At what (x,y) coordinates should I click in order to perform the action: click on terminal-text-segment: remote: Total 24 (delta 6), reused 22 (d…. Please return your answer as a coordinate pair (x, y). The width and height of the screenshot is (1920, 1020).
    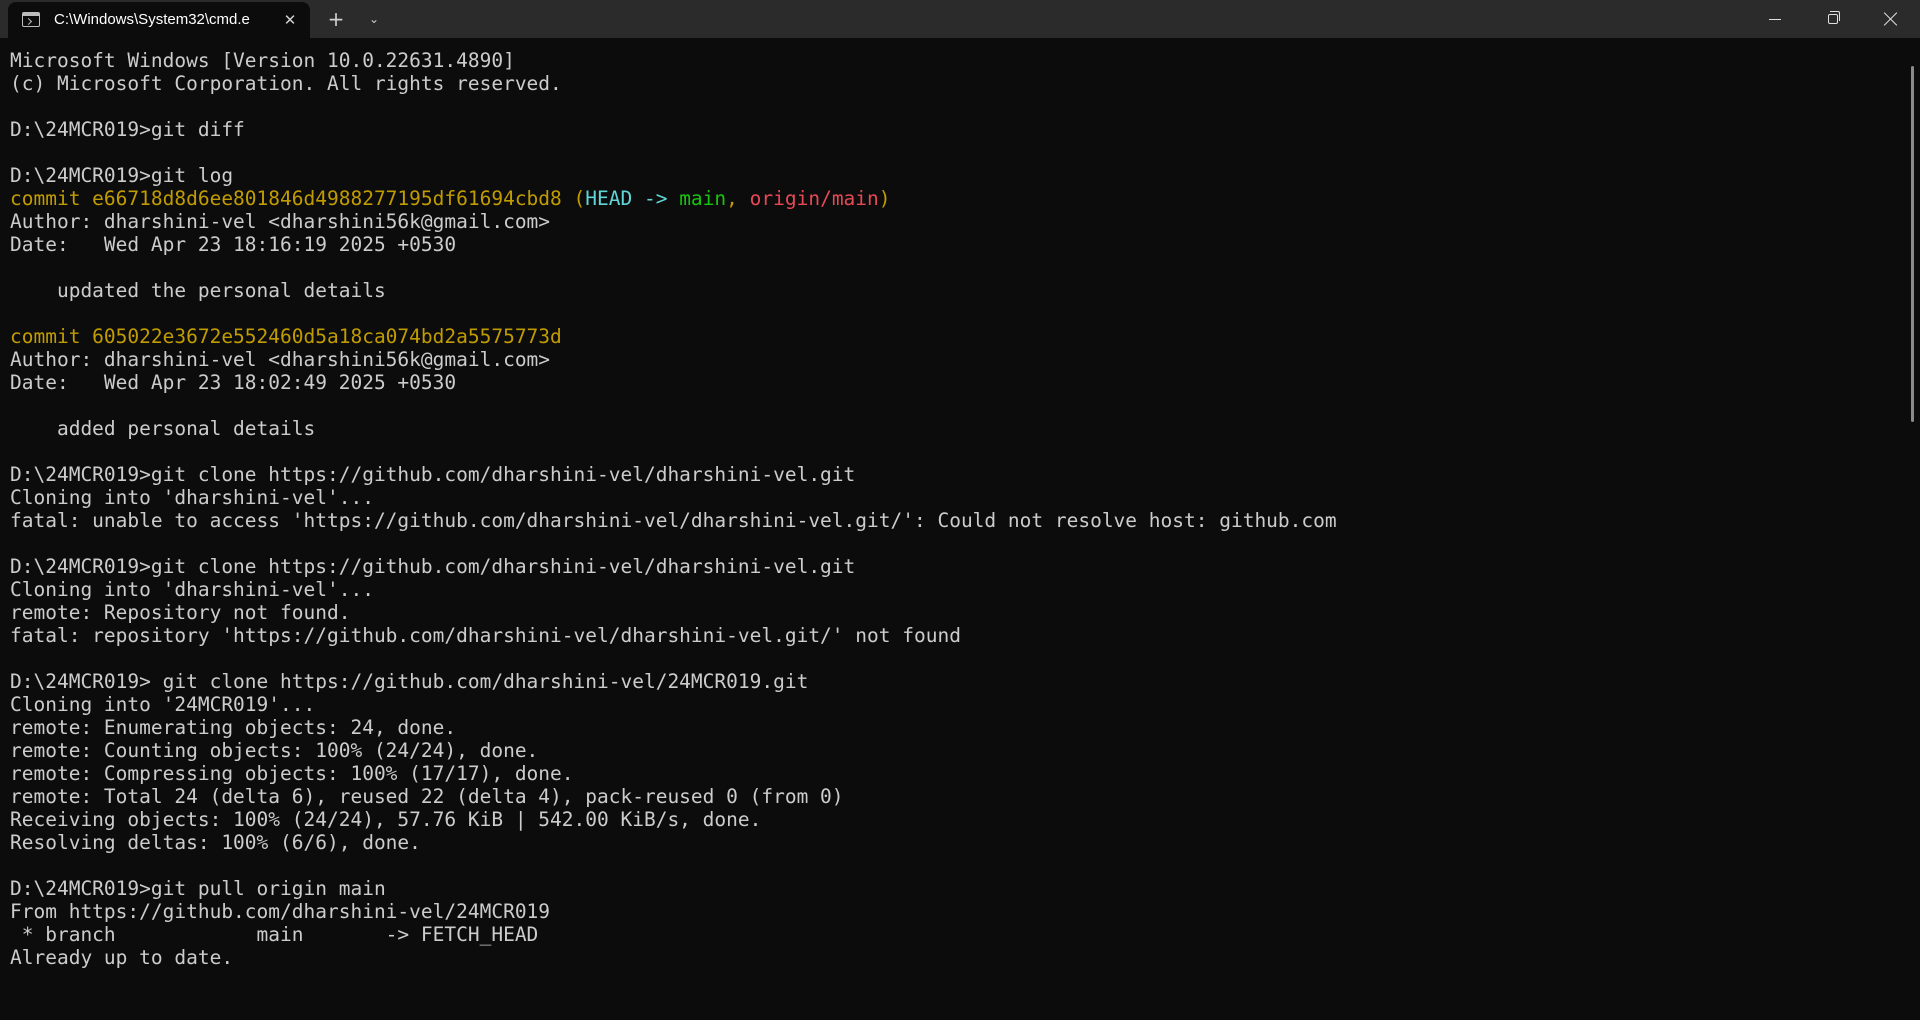
    Looking at the image, I should click on (427, 796).